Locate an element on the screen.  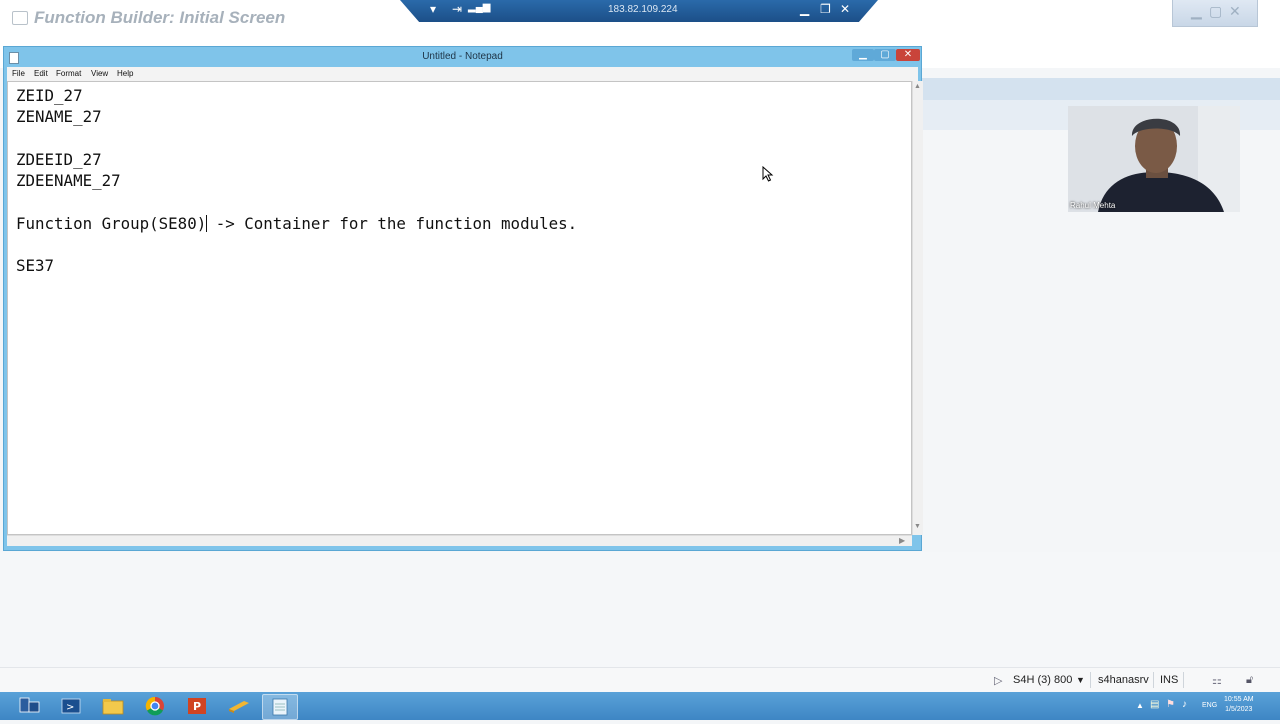
webcam-overlay: Rahul Mehta is located at coordinates (1154, 159).